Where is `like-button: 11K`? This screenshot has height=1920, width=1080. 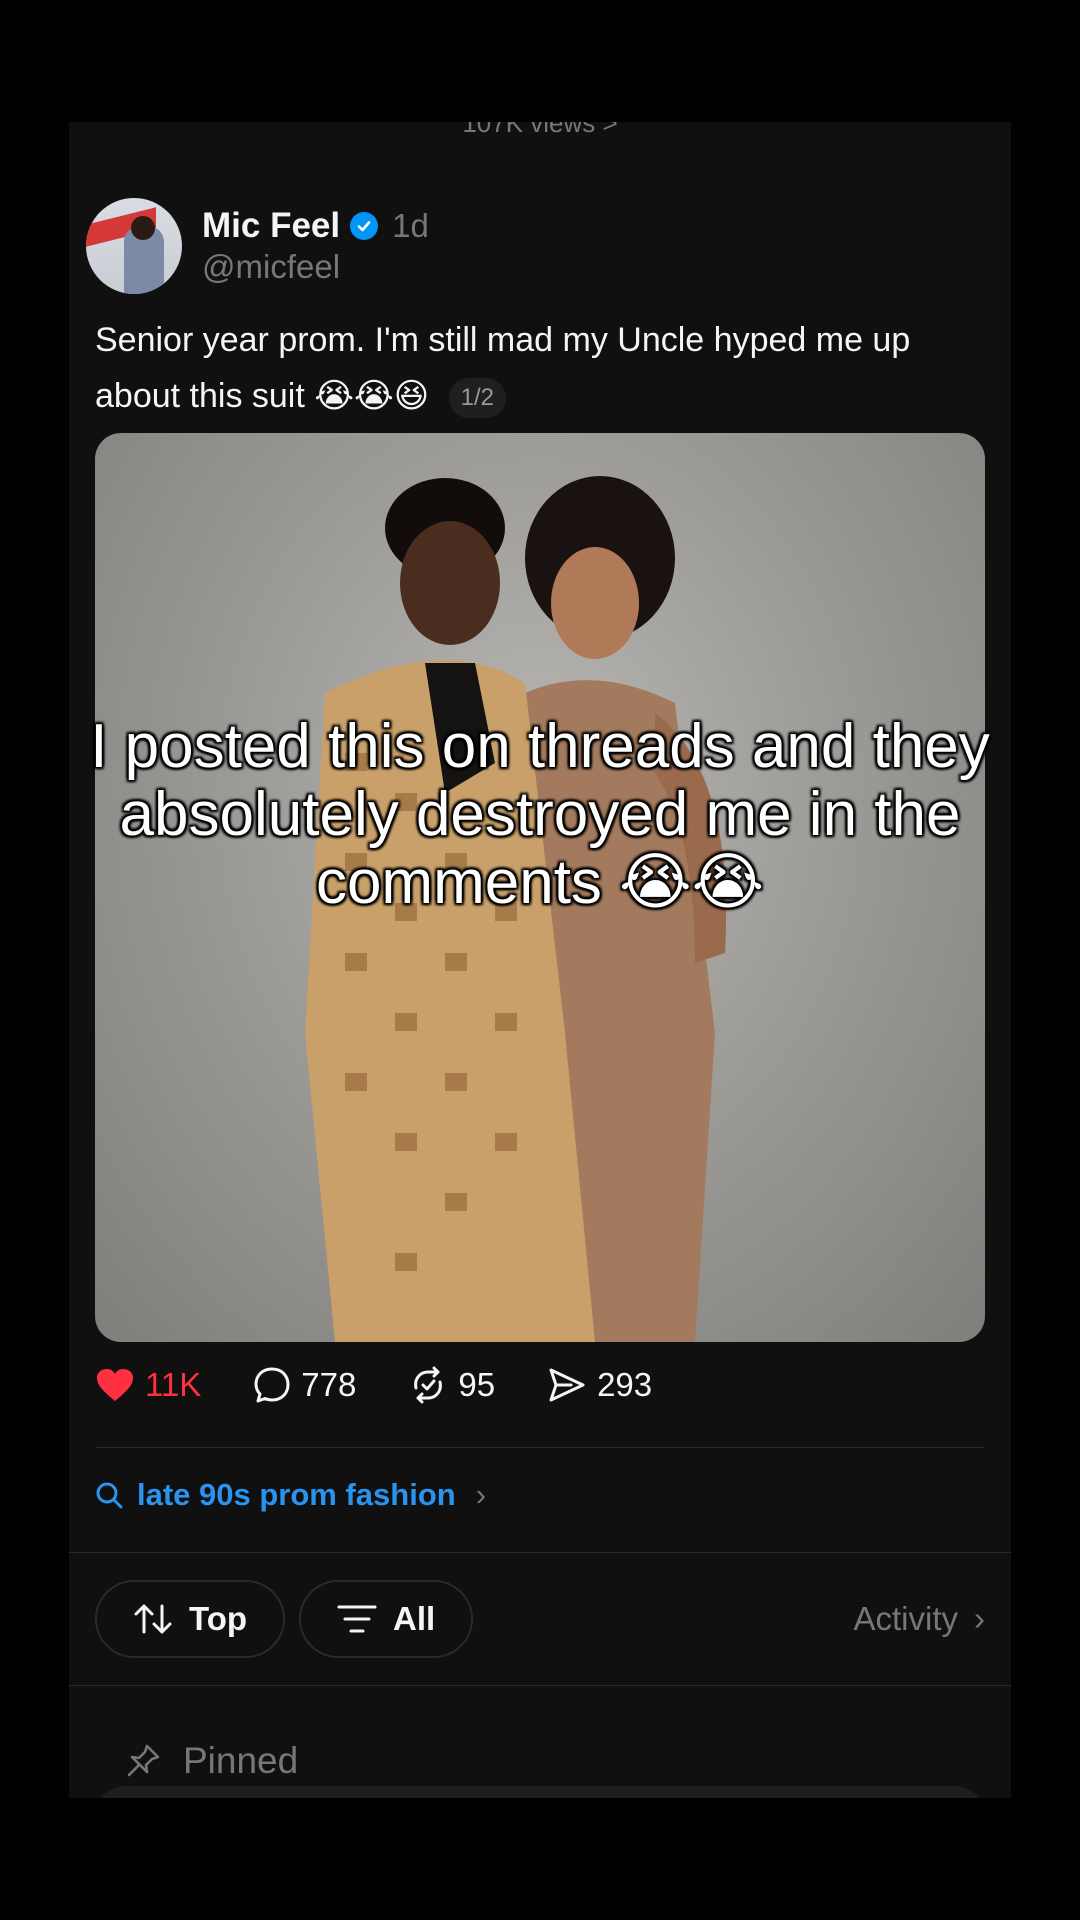 like-button: 11K is located at coordinates (148, 1385).